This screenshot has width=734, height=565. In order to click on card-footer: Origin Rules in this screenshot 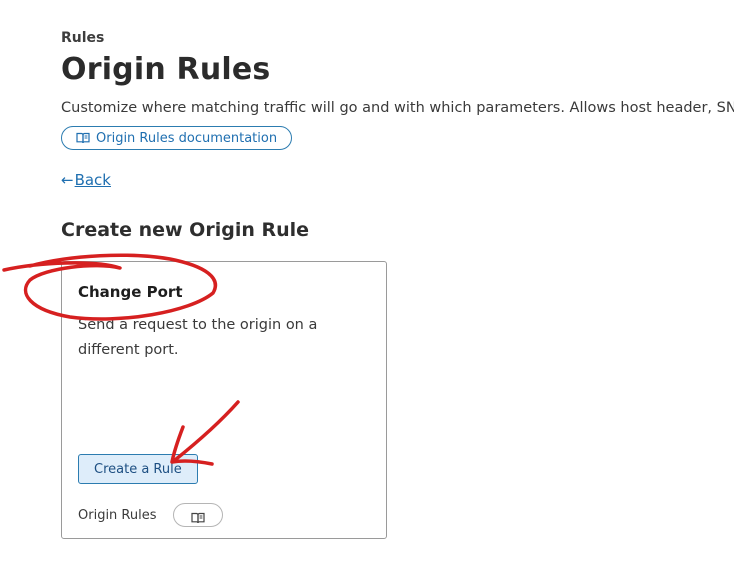, I will do `click(150, 515)`.